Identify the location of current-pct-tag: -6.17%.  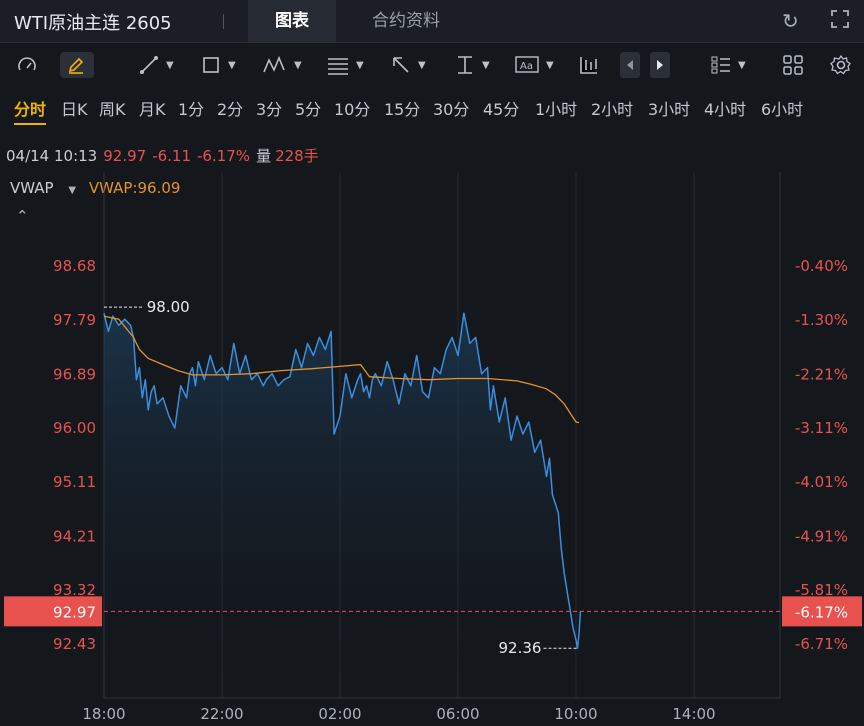
(821, 612).